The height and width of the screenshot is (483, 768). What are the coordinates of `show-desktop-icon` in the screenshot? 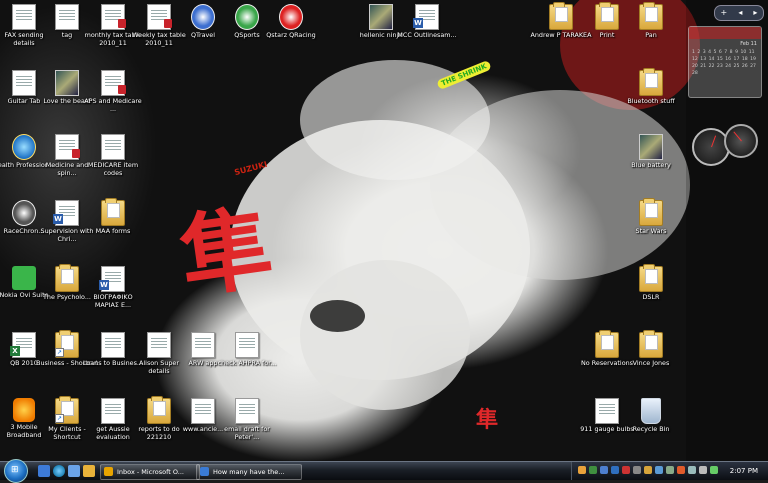 It's located at (44, 471).